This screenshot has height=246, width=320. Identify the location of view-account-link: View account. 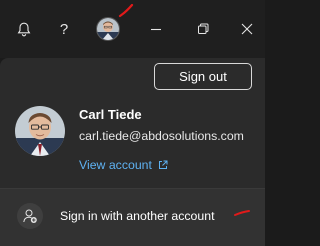
(123, 165).